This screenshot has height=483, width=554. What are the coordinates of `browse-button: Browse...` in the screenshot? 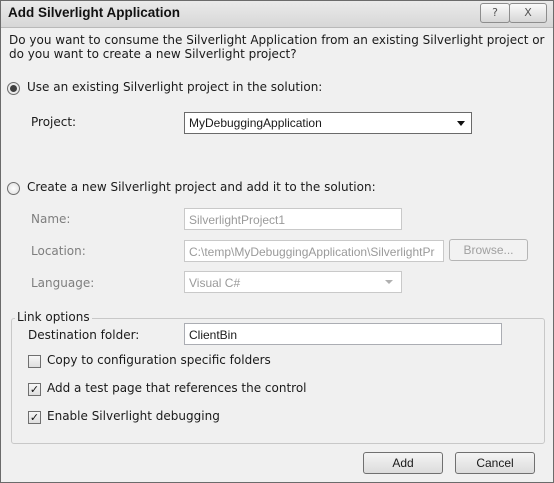 It's located at (488, 250).